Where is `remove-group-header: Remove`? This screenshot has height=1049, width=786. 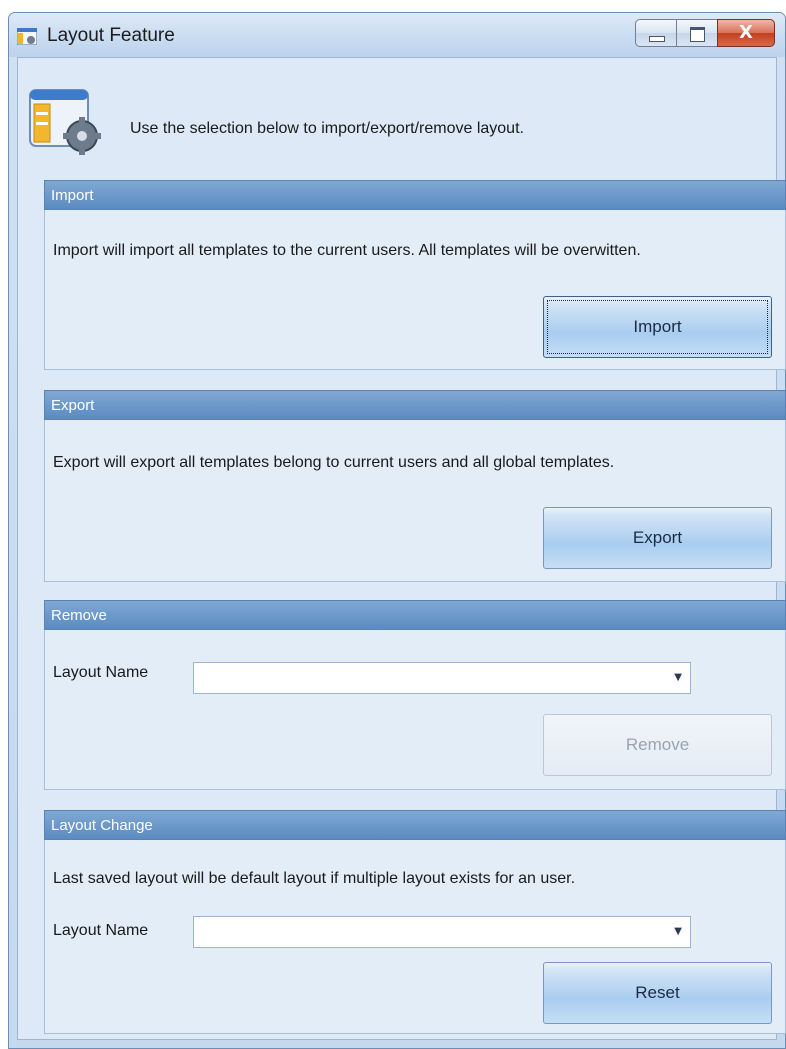
remove-group-header: Remove is located at coordinates (415, 615).